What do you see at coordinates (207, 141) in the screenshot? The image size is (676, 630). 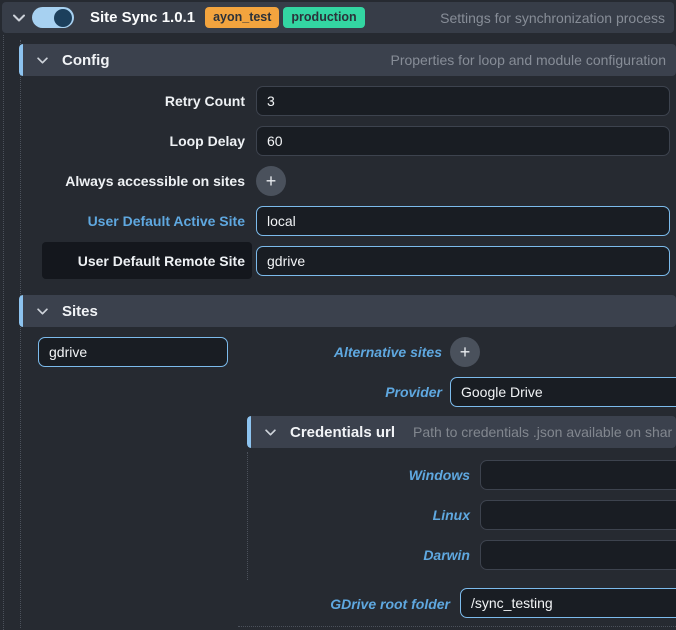 I see `loop-delay-label: Loop Delay` at bounding box center [207, 141].